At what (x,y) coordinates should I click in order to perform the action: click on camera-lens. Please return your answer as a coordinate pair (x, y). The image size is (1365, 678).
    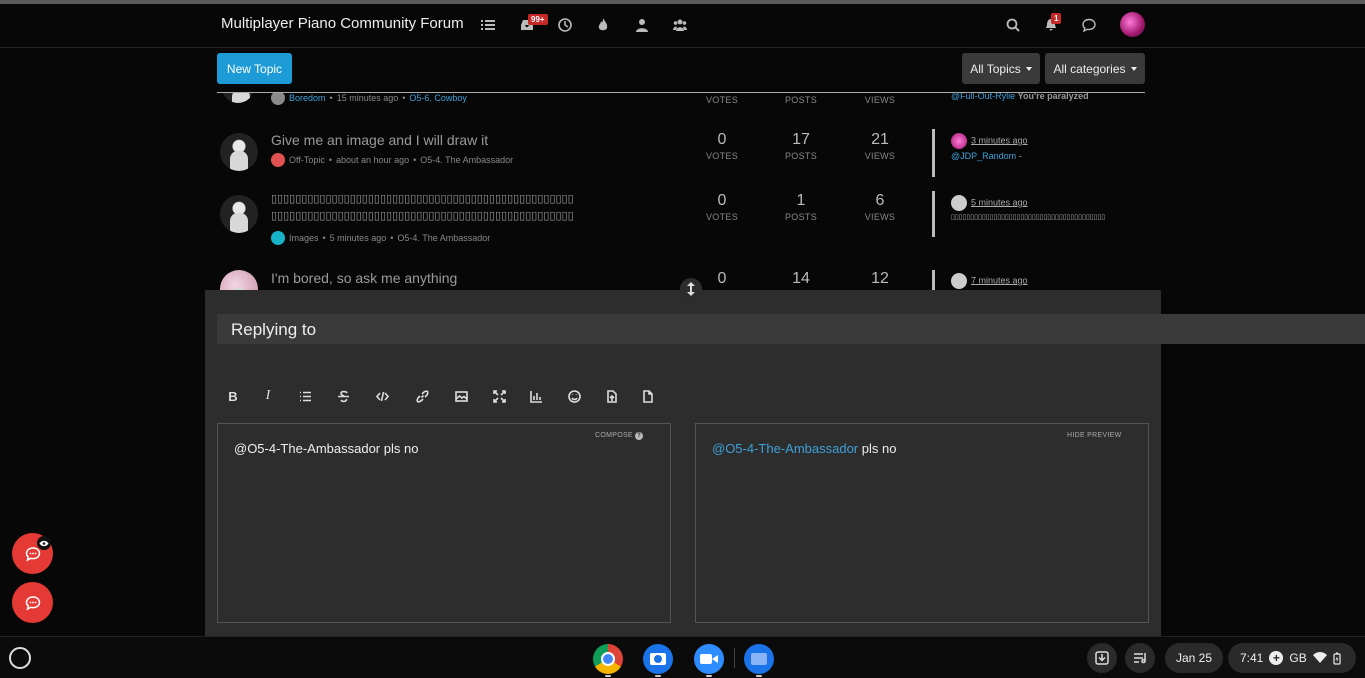
    Looking at the image, I should click on (658, 659).